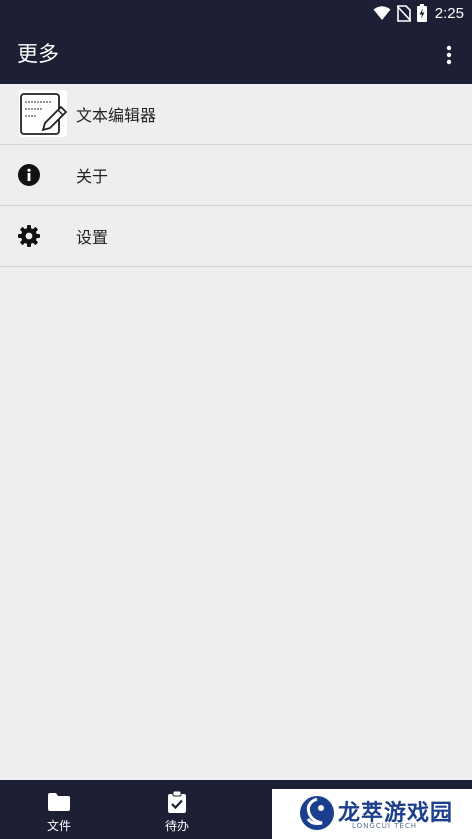 The image size is (472, 839). I want to click on status-icons: 2:25, so click(418, 13).